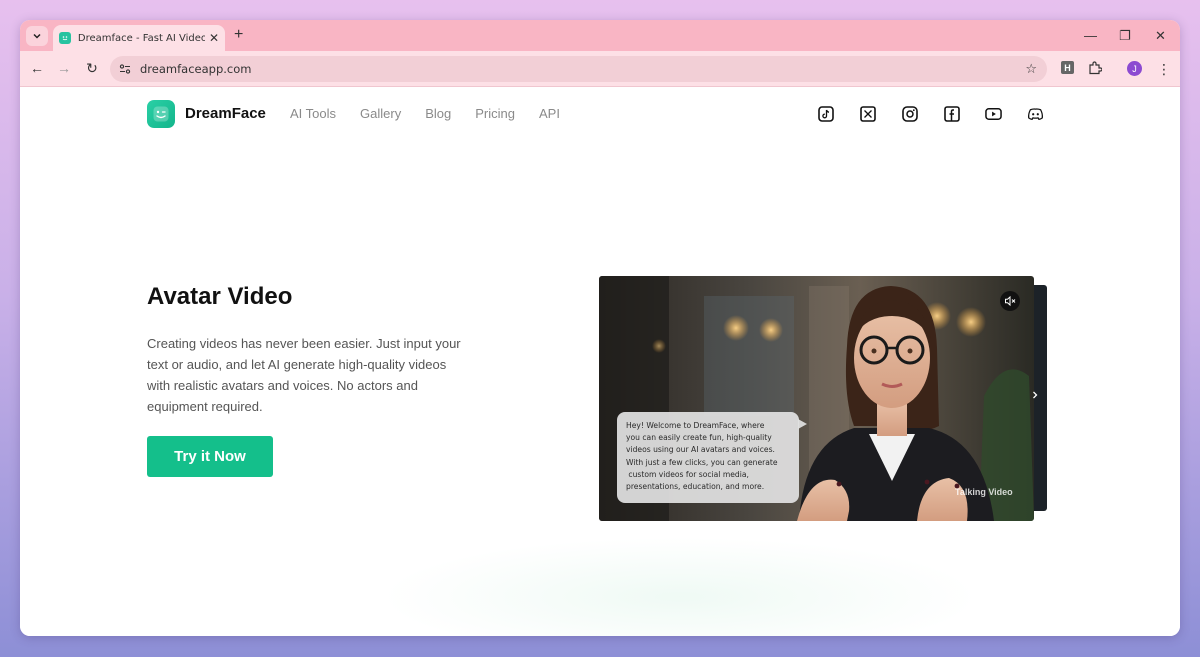 The width and height of the screenshot is (1200, 657). Describe the element at coordinates (695, 487) in the screenshot. I see `bubble-line: presentations, education, and more.` at that location.